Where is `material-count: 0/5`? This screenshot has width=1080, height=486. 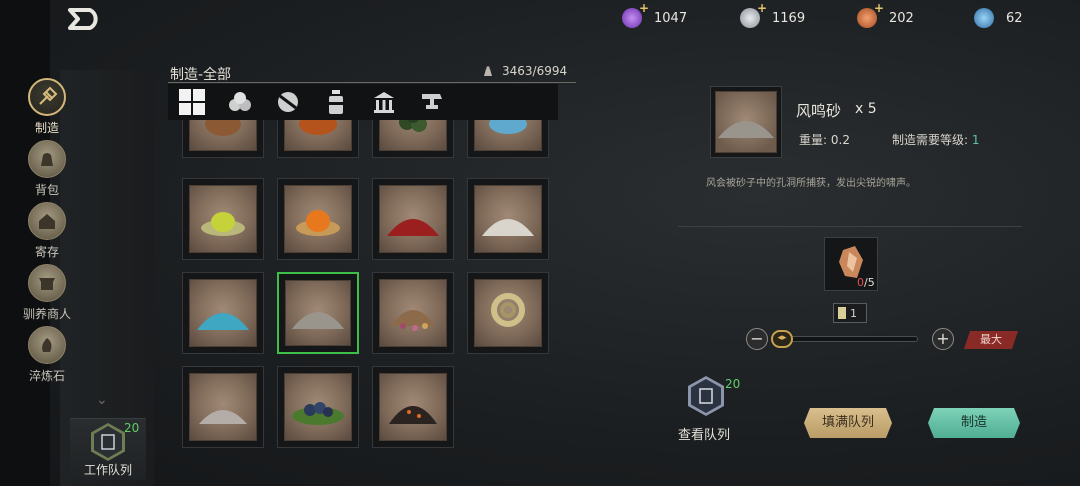
material-count: 0/5 is located at coordinates (866, 282).